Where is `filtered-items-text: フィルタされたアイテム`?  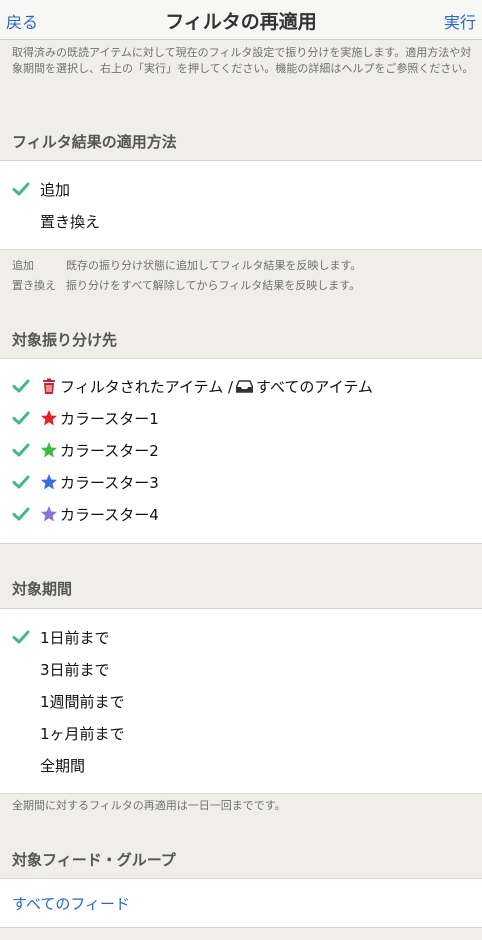 filtered-items-text: フィルタされたアイテム is located at coordinates (142, 386).